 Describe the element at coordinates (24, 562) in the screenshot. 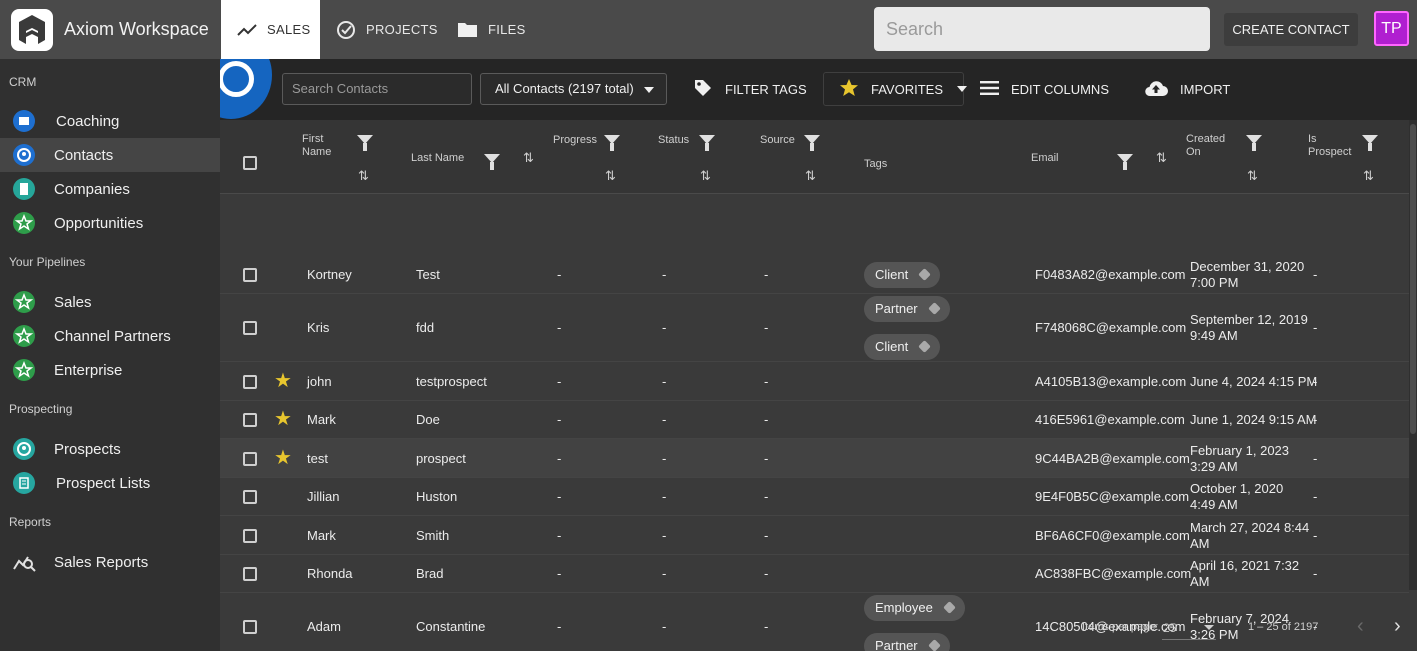

I see `chart-search-icon` at that location.